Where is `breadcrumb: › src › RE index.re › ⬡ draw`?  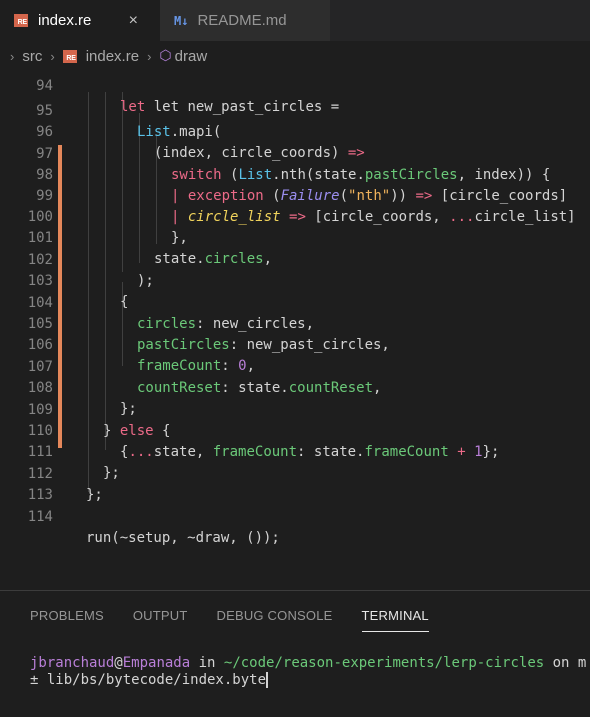
breadcrumb: › src › RE index.re › ⬡ draw is located at coordinates (295, 56).